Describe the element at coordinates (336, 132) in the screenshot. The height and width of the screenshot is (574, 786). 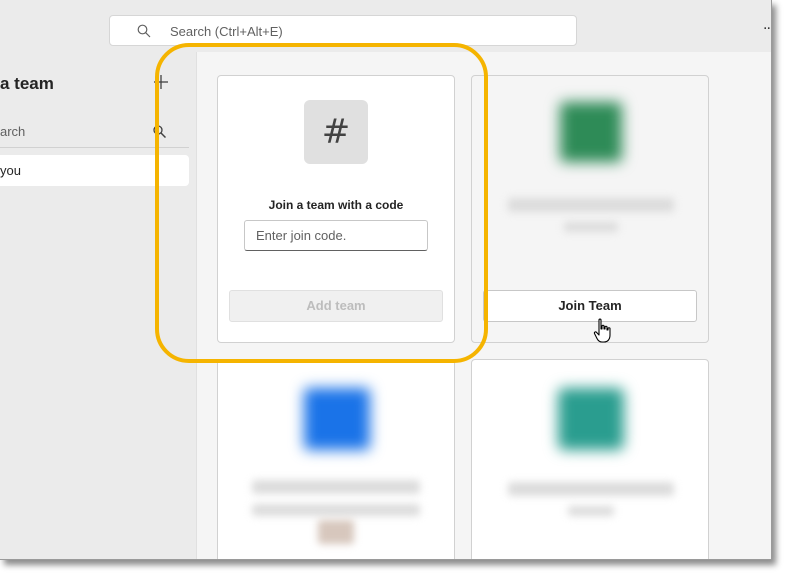
I see `hash-icon: #` at that location.